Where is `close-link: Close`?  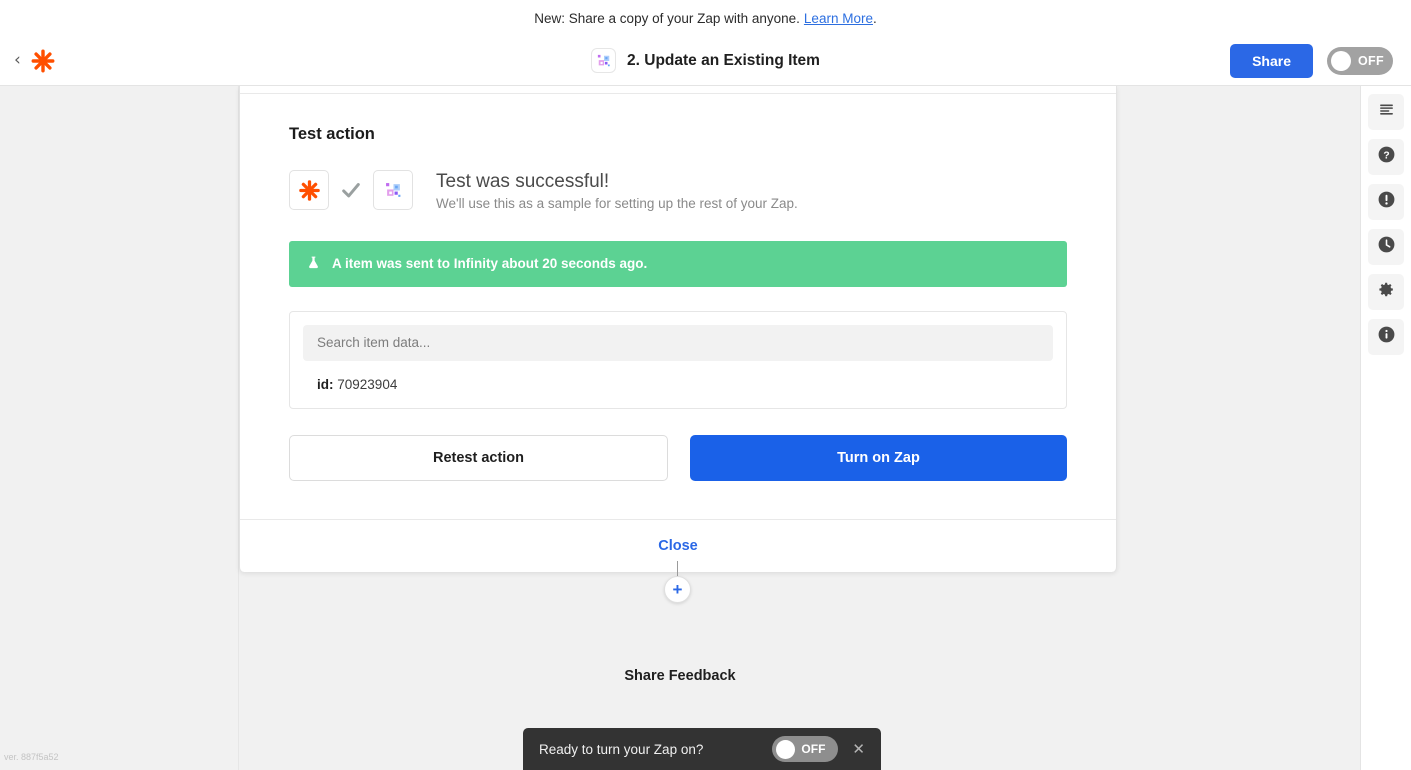
close-link: Close is located at coordinates (678, 546).